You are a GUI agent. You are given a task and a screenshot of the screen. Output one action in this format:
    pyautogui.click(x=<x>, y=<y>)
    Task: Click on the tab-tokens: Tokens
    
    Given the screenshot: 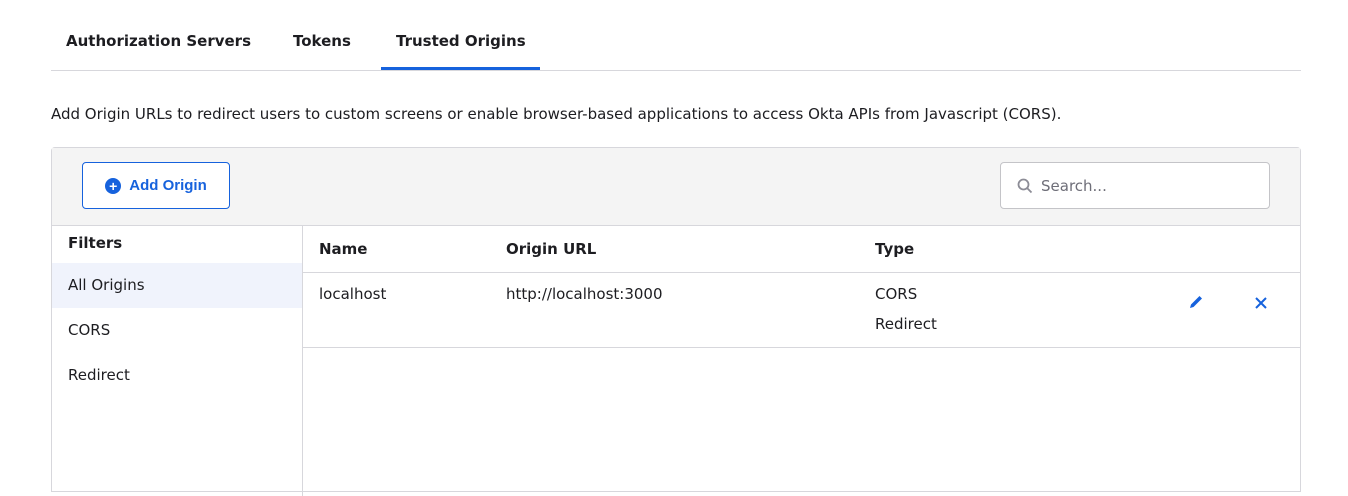 What is the action you would take?
    pyautogui.click(x=322, y=41)
    